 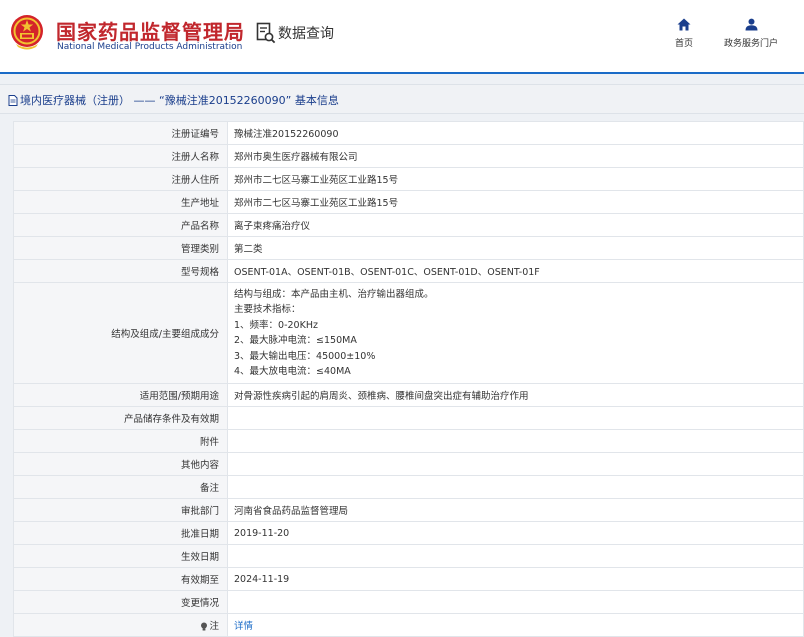 What do you see at coordinates (515, 579) in the screenshot?
I see `field-value: 2024-11-19` at bounding box center [515, 579].